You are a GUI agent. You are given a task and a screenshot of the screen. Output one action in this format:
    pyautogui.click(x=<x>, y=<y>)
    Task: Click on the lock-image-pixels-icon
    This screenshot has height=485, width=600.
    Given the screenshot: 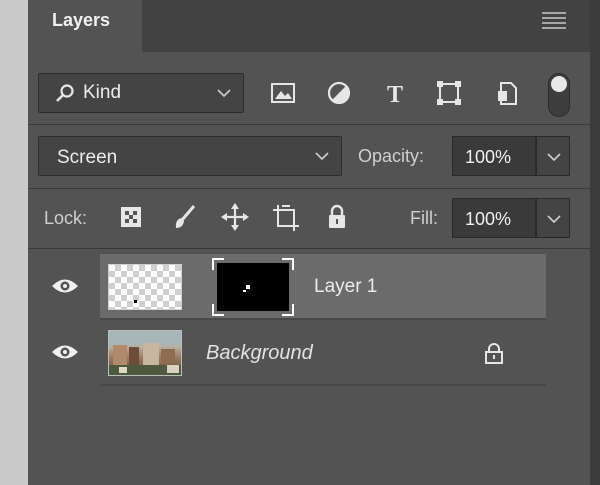 What is the action you would take?
    pyautogui.click(x=185, y=217)
    